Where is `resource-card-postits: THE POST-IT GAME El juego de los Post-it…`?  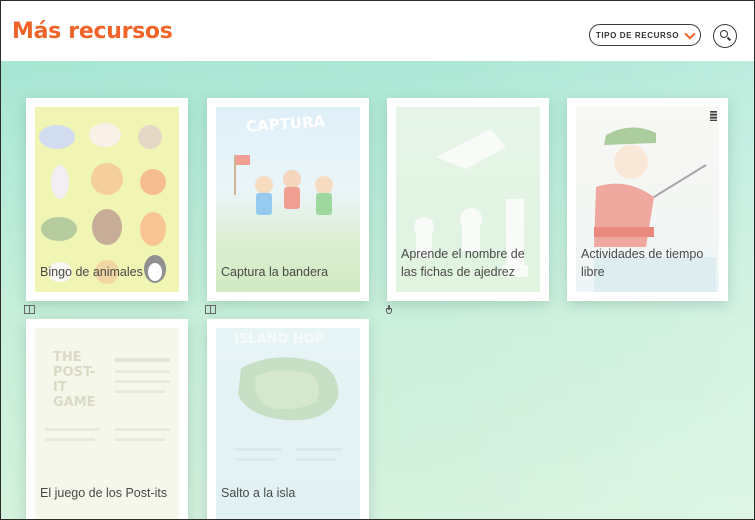
resource-card-postits: THE POST-IT GAME El juego de los Post-it… is located at coordinates (107, 419).